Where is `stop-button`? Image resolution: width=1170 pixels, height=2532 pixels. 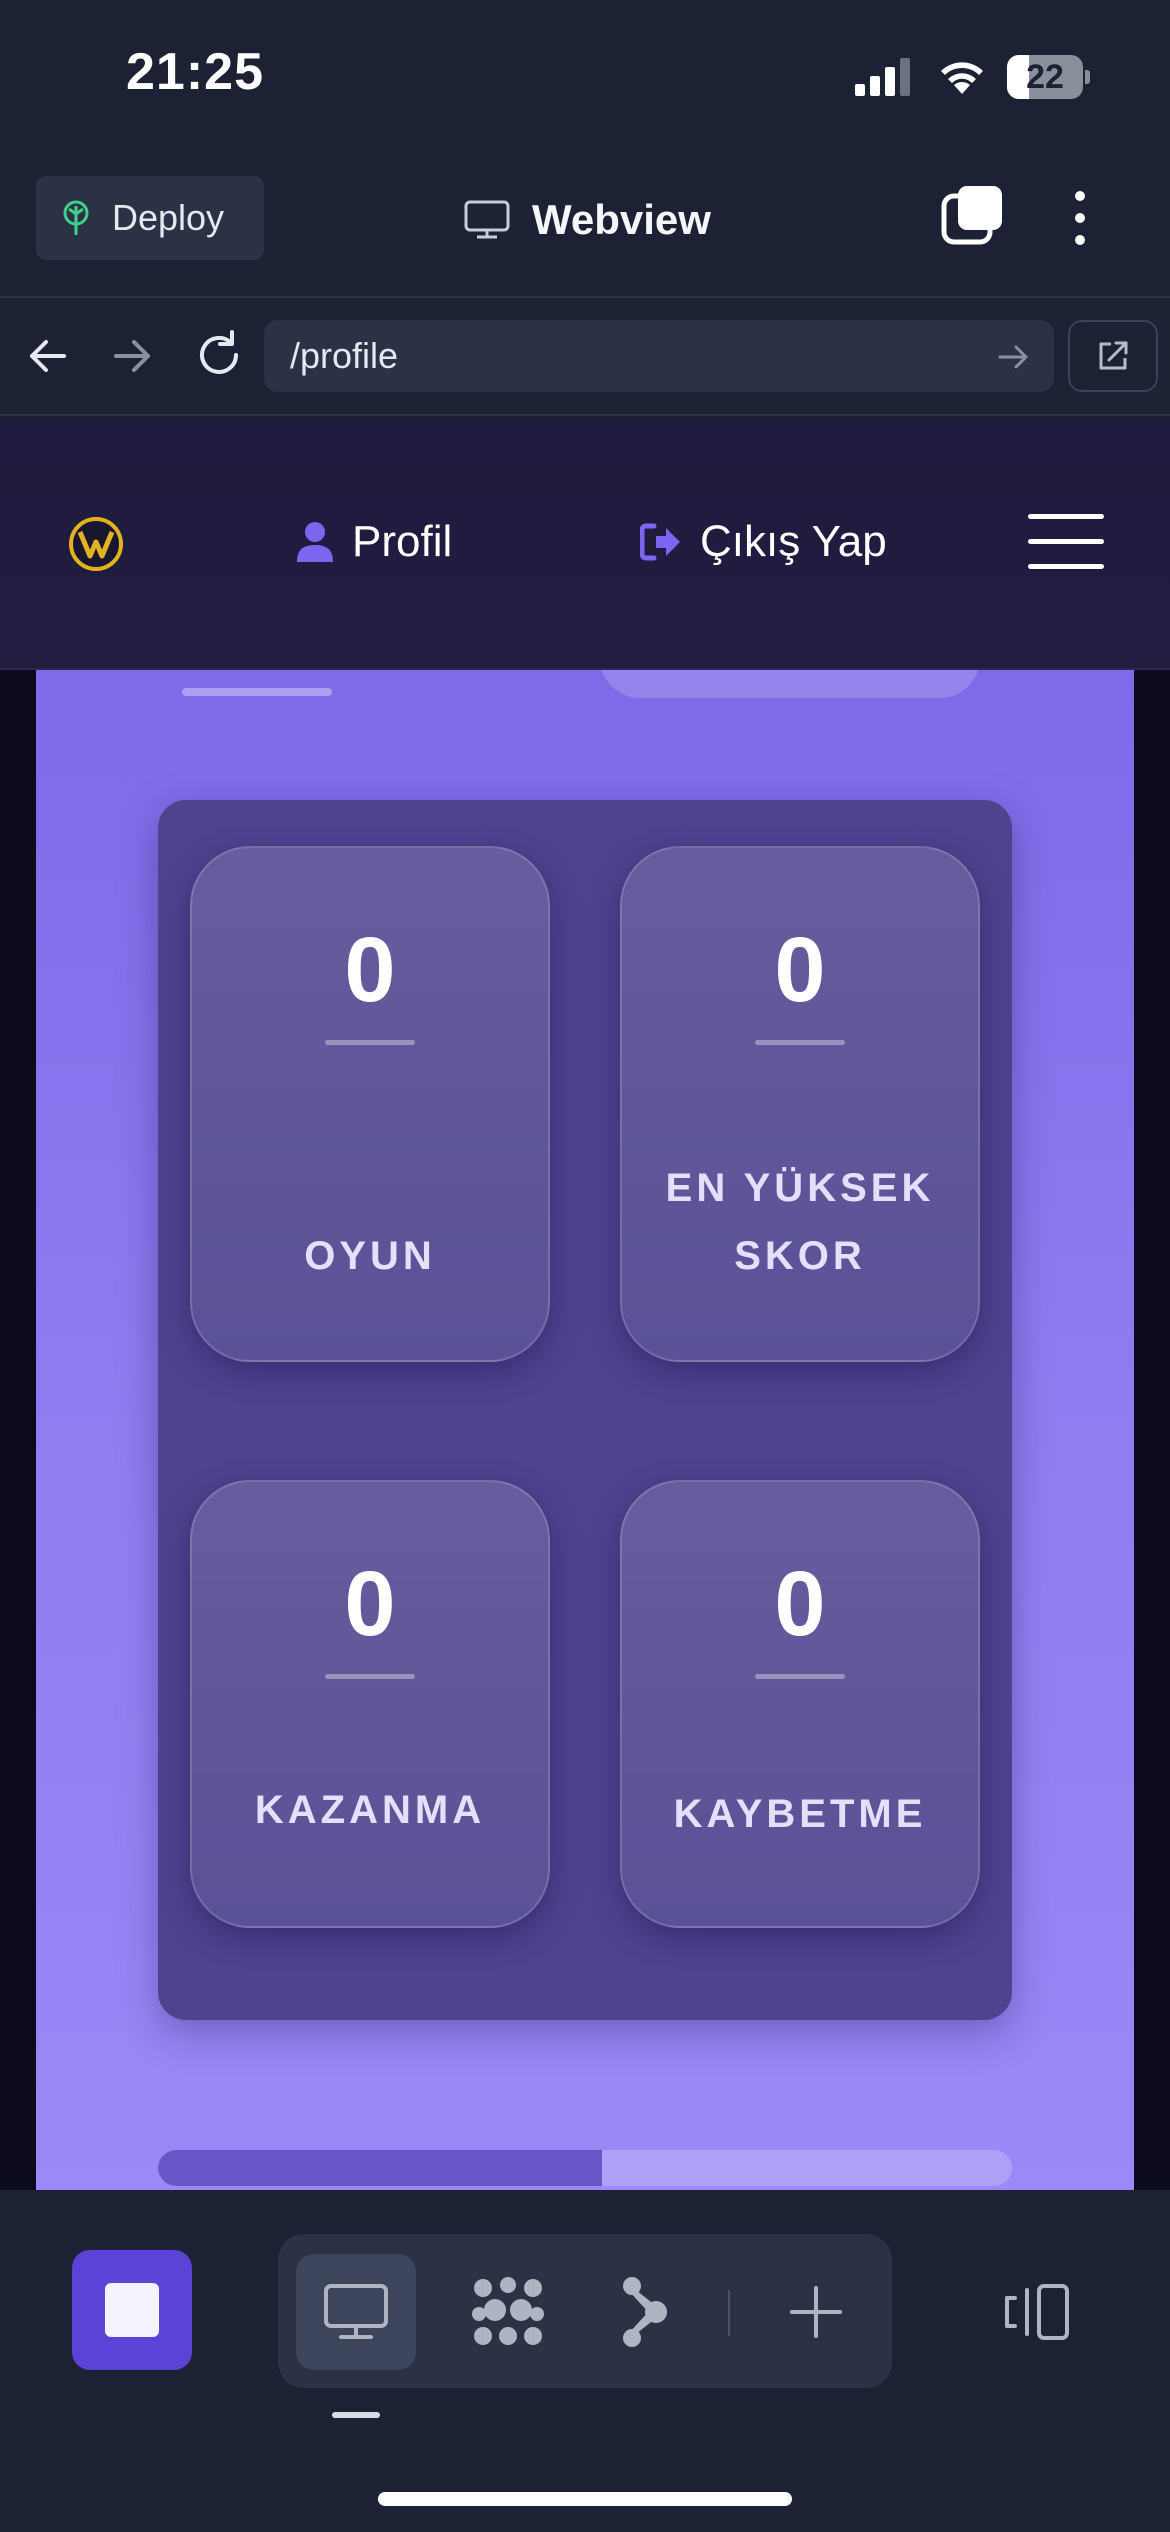
stop-button is located at coordinates (132, 2310).